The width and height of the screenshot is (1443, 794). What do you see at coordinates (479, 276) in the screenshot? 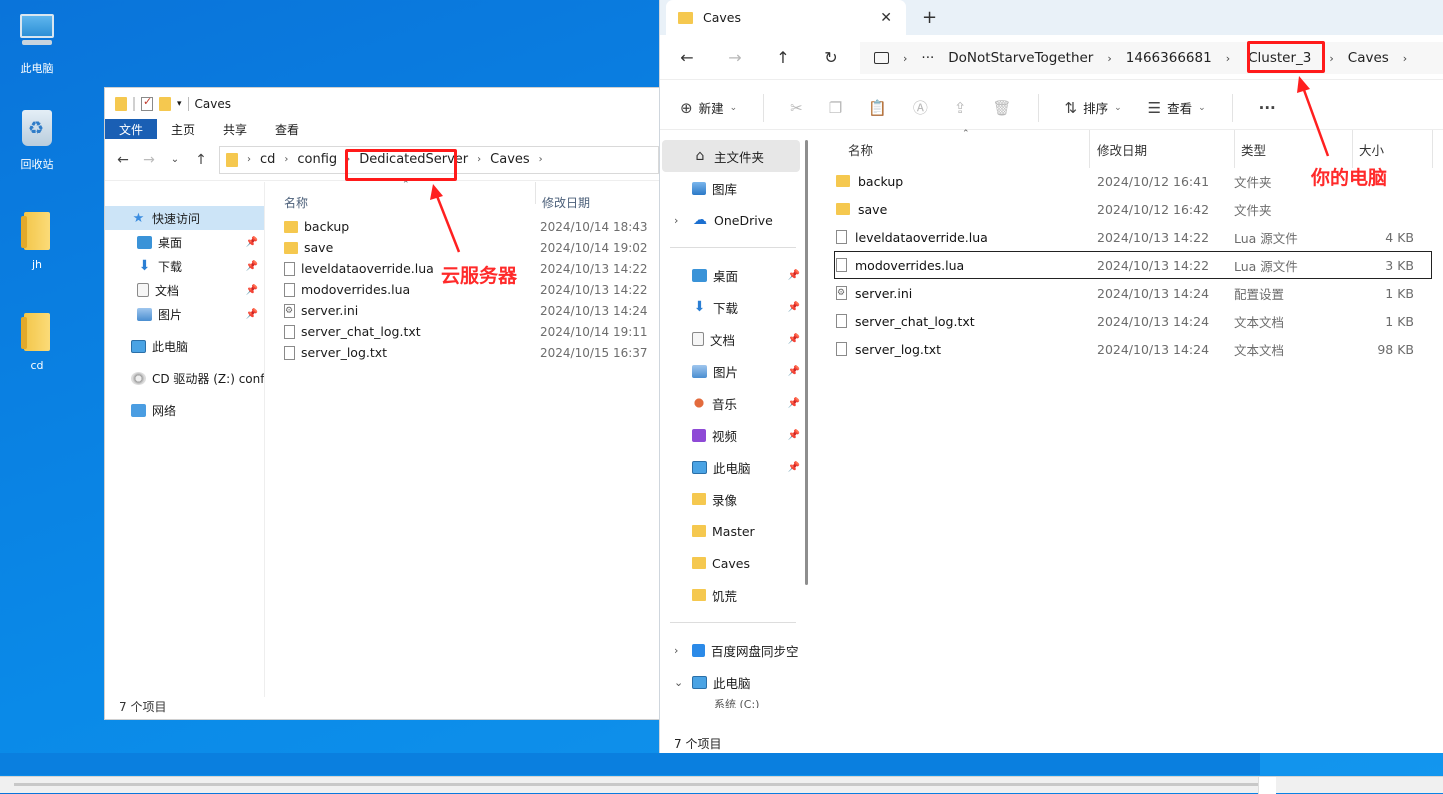
I see `annotation-cloud-server: 云服务器` at bounding box center [479, 276].